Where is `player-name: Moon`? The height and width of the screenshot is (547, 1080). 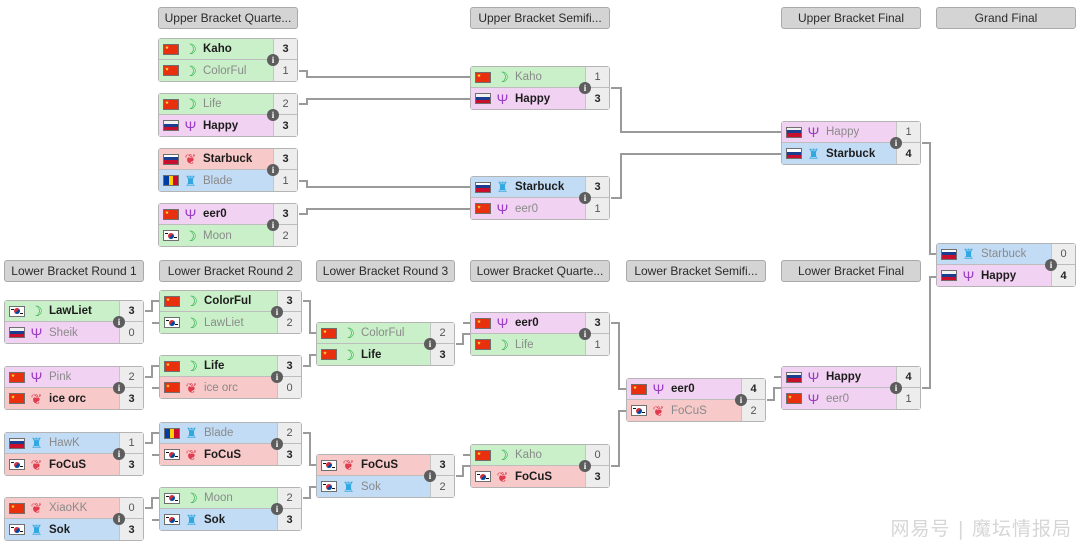
player-name: Moon is located at coordinates (217, 235).